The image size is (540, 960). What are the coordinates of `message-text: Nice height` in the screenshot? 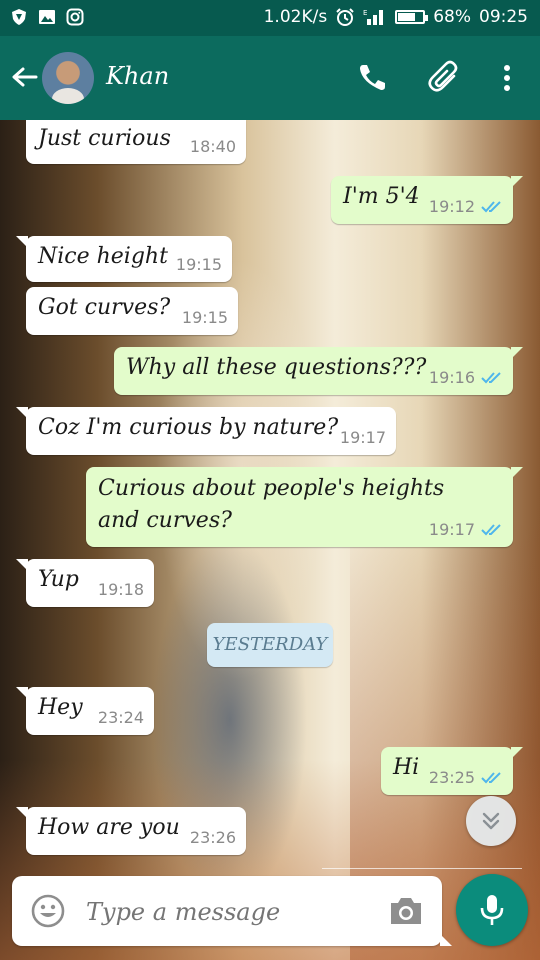 It's located at (103, 256).